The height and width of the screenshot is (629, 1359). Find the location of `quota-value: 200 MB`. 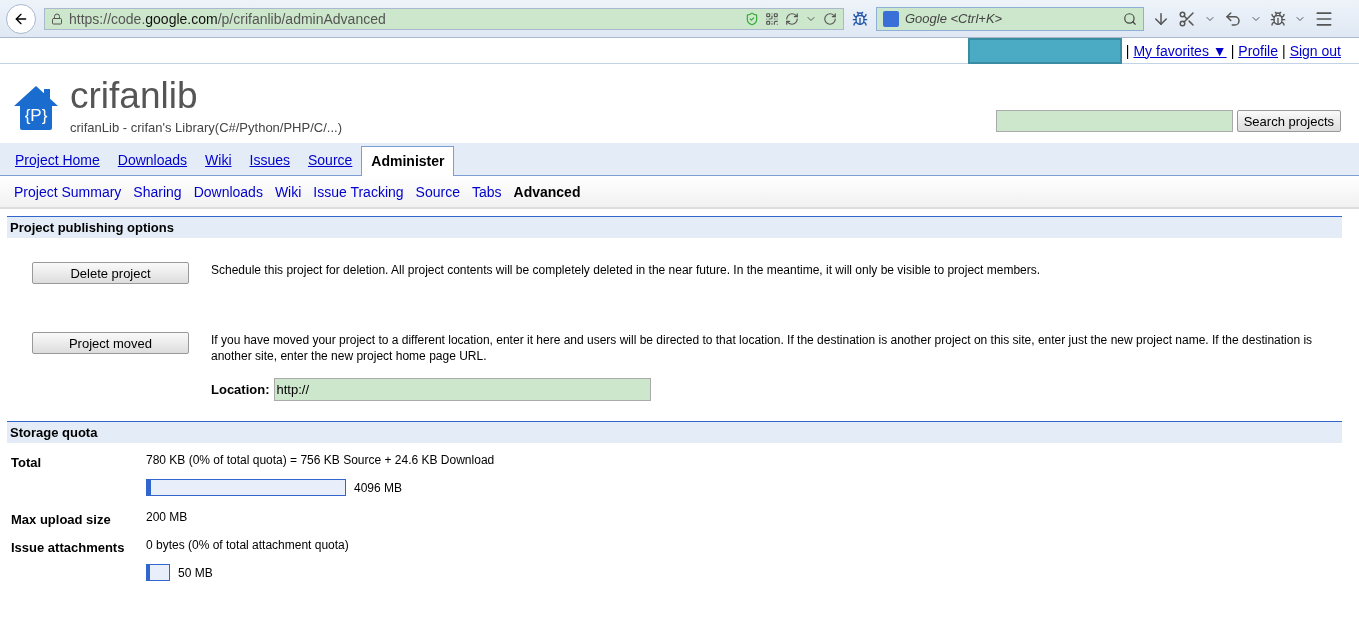

quota-value: 200 MB is located at coordinates (167, 516).